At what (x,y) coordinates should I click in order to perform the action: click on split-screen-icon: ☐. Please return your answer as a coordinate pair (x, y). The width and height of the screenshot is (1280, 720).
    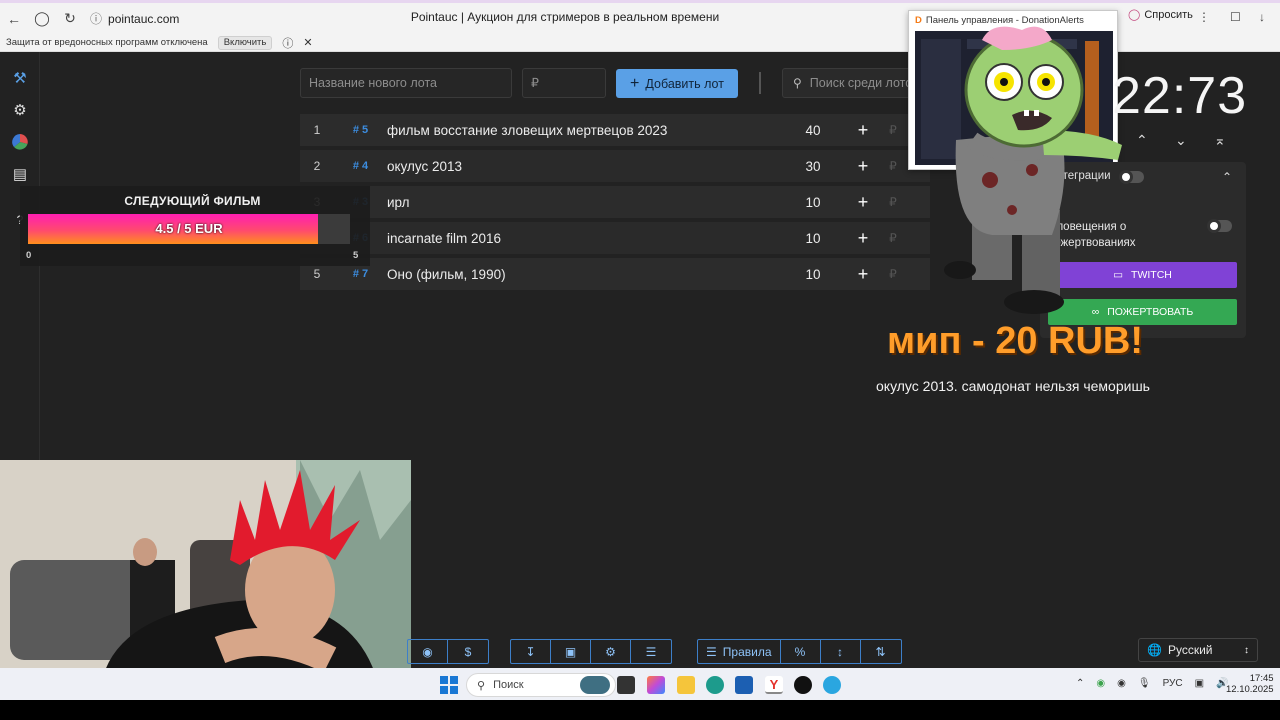
    Looking at the image, I should click on (1235, 17).